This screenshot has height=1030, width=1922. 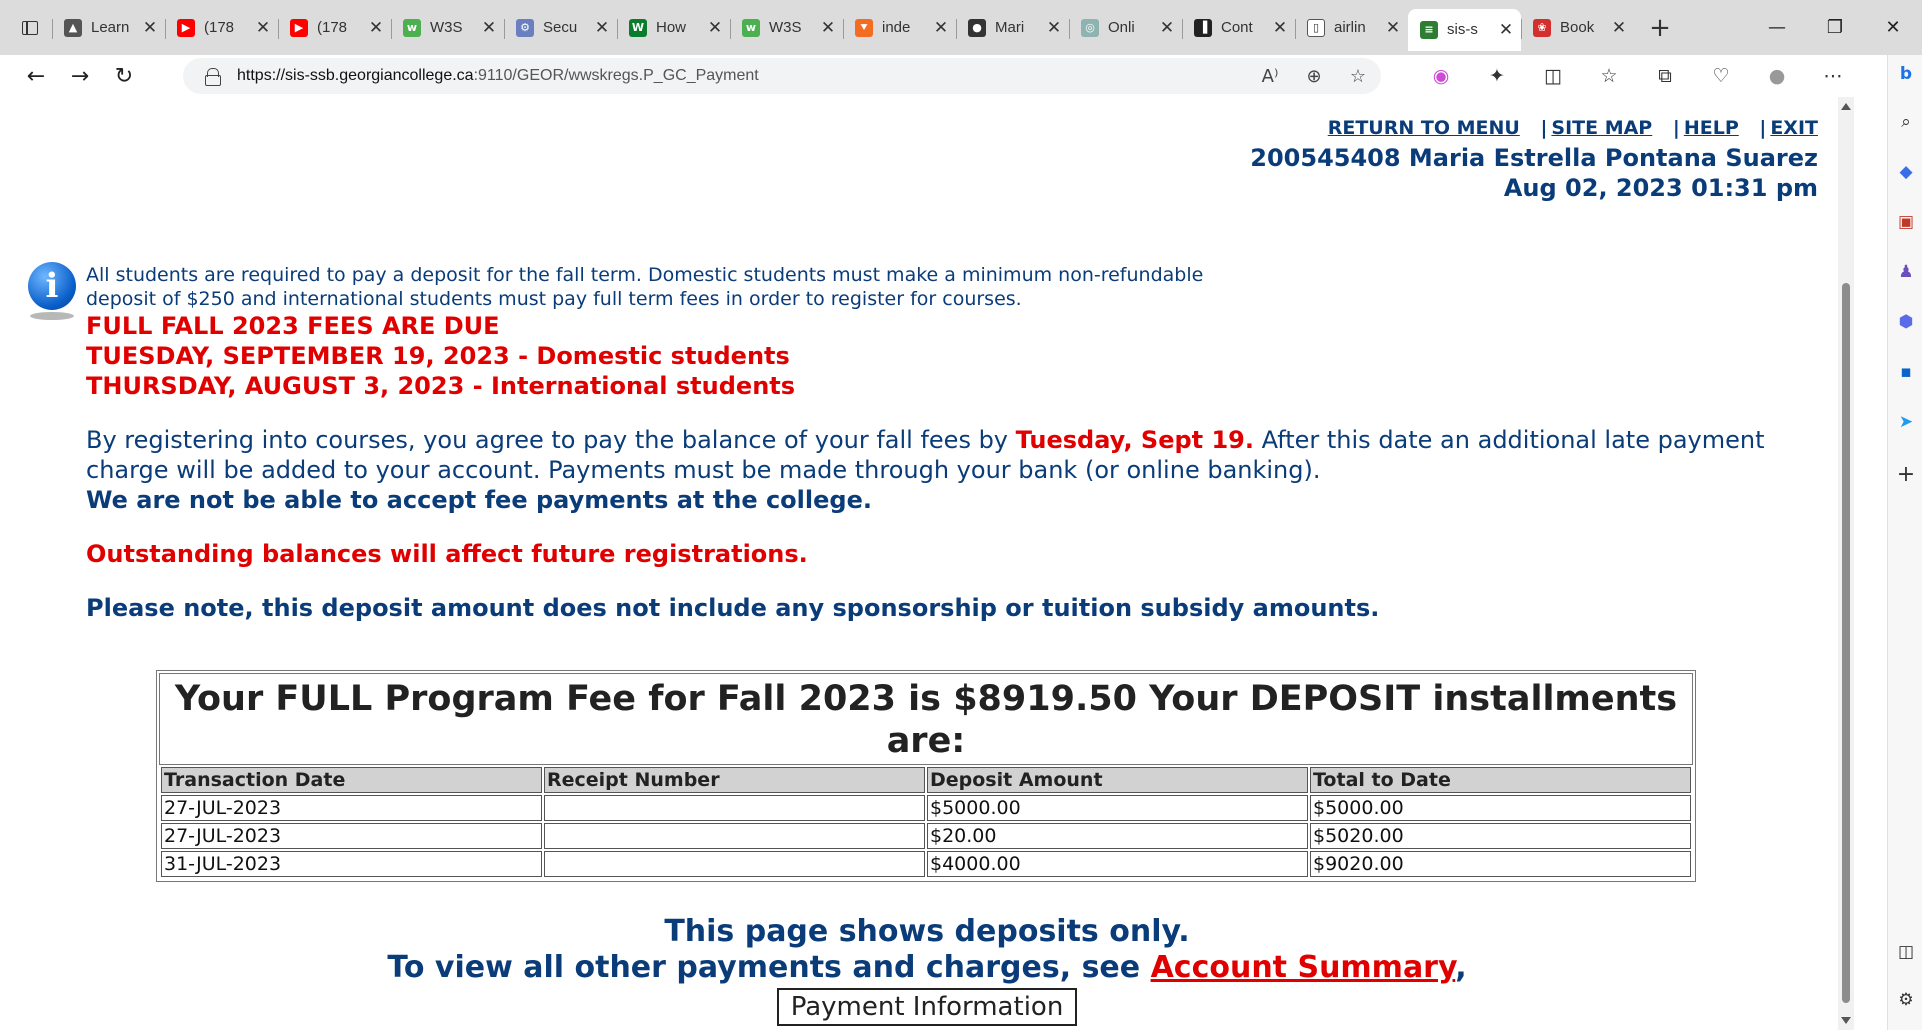 What do you see at coordinates (351, 864) in the screenshot?
I see `transaction-date: 31-JUL-2023` at bounding box center [351, 864].